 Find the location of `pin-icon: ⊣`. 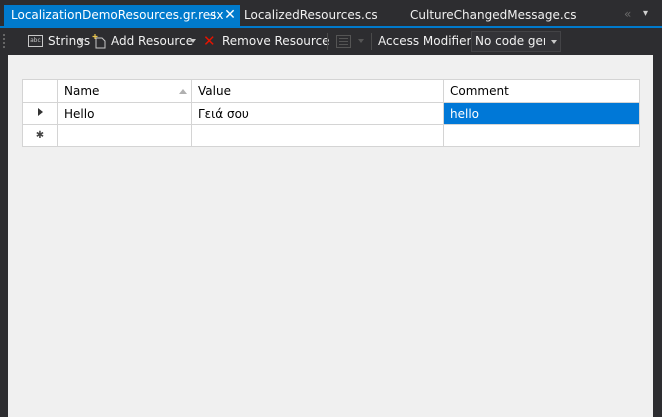

pin-icon: ⊣ is located at coordinates (211, 15).